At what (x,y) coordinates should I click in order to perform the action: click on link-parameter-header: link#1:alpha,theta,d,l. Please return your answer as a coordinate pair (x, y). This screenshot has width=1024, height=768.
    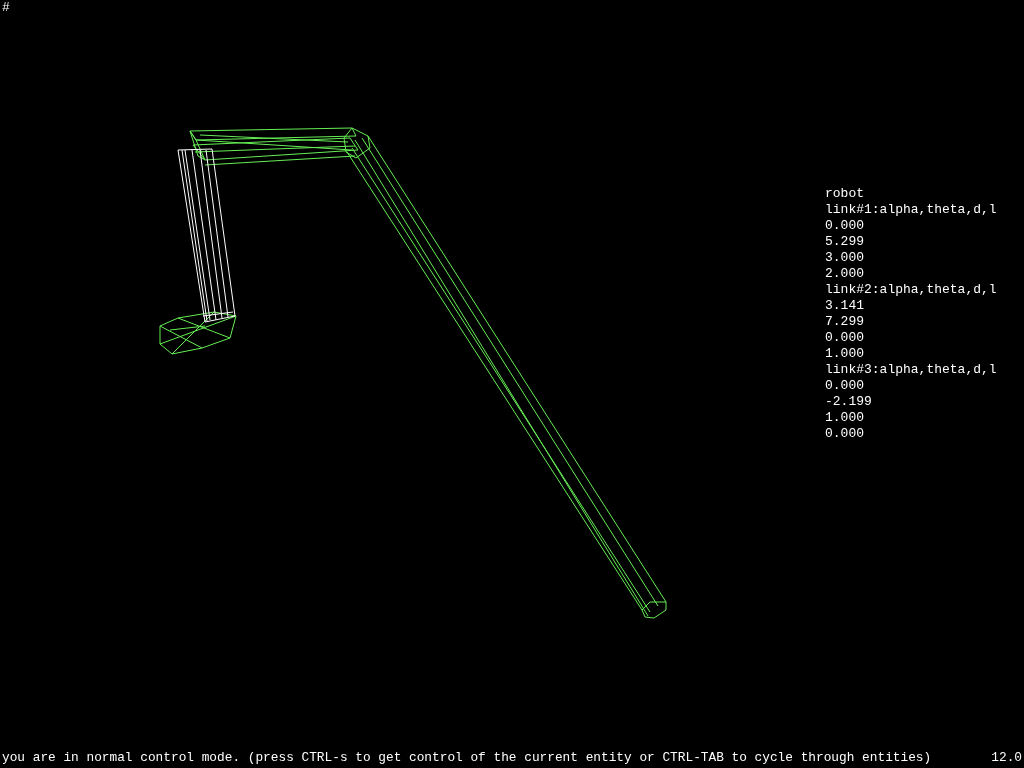
    Looking at the image, I should click on (911, 210).